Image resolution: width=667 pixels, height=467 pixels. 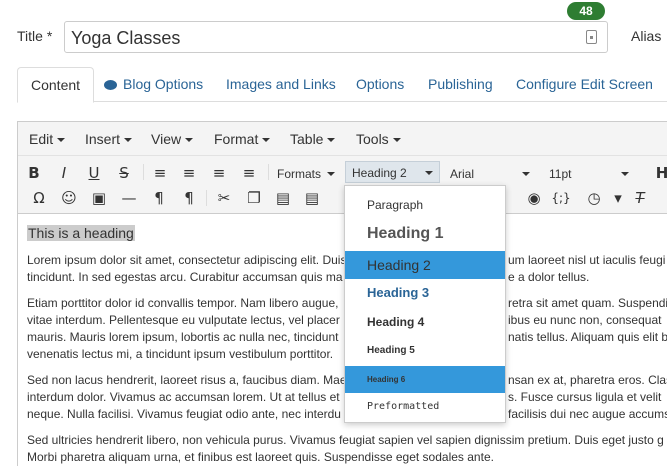 I want to click on lock-icon, so click(x=591, y=37).